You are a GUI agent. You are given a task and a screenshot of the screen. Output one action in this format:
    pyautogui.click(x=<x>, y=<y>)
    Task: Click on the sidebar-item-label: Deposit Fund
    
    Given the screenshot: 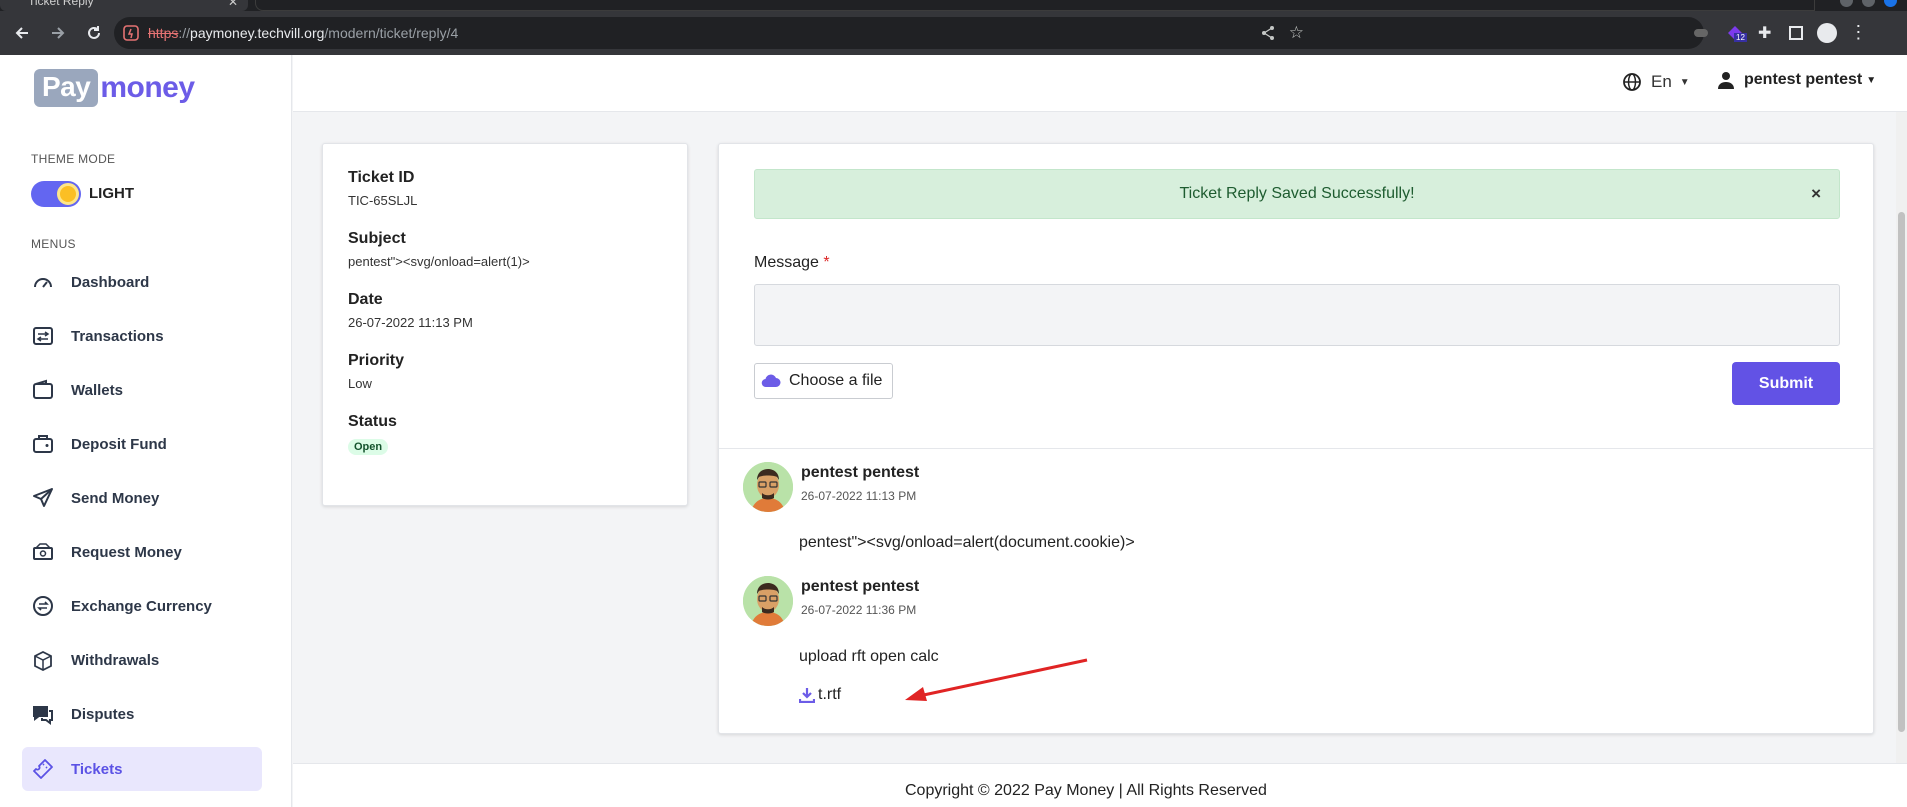 What is the action you would take?
    pyautogui.click(x=119, y=444)
    